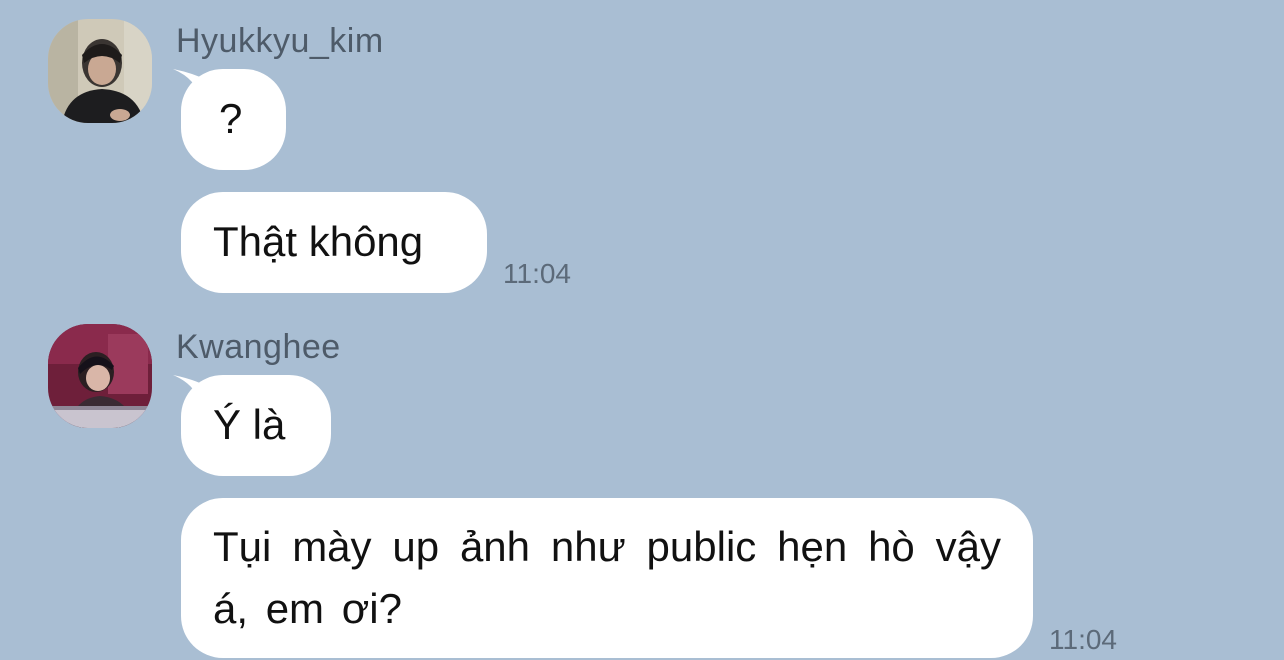 Image resolution: width=1284 pixels, height=660 pixels. I want to click on message-bubble: Ý là, so click(252, 425).